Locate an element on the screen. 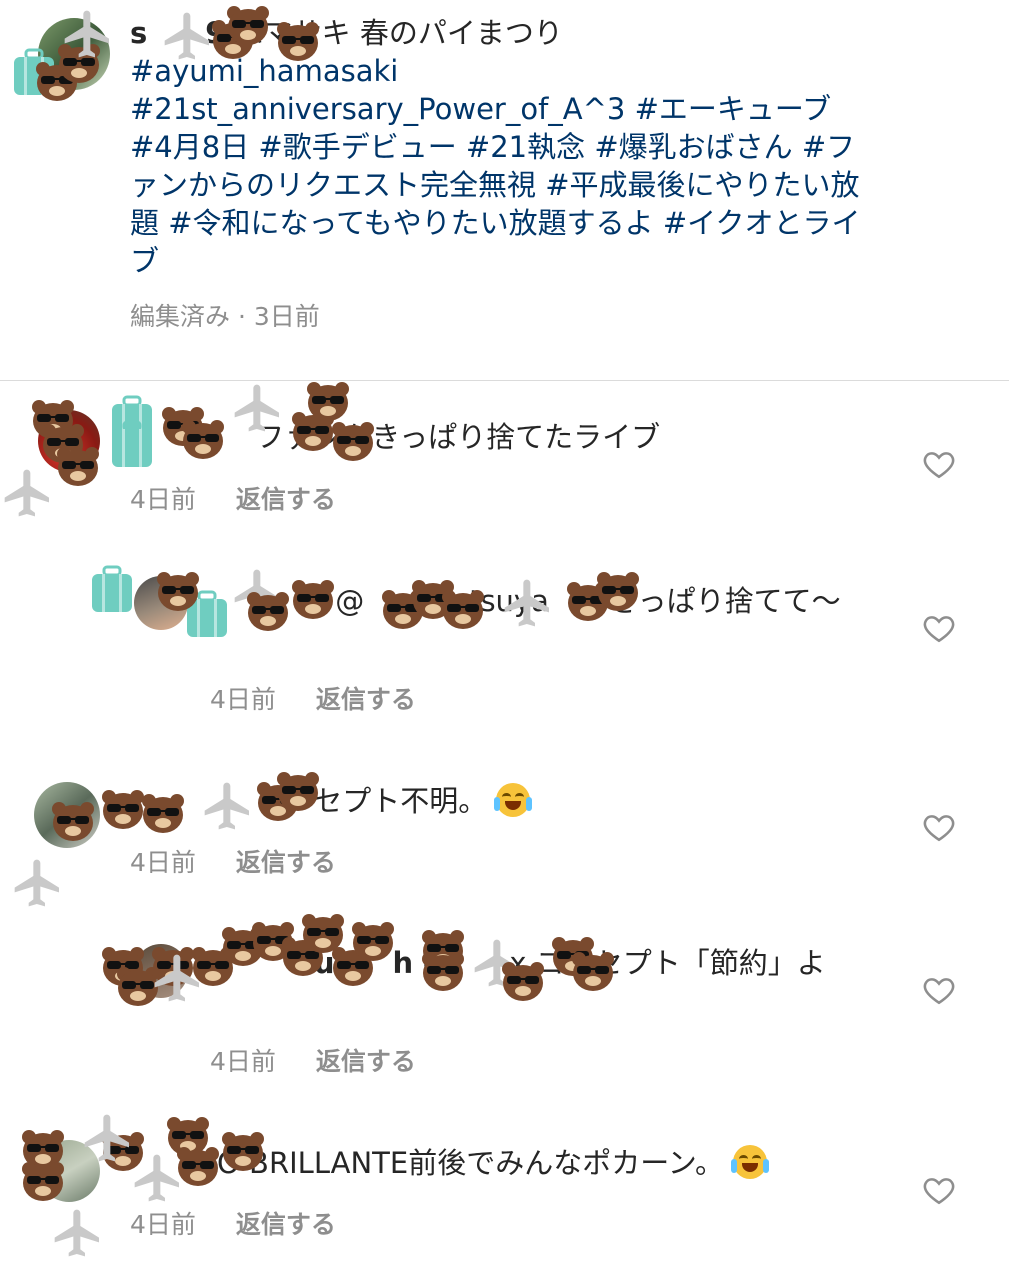  comment-4: zu h @ x コンセプト「節約」よ is located at coordinates (540, 963).